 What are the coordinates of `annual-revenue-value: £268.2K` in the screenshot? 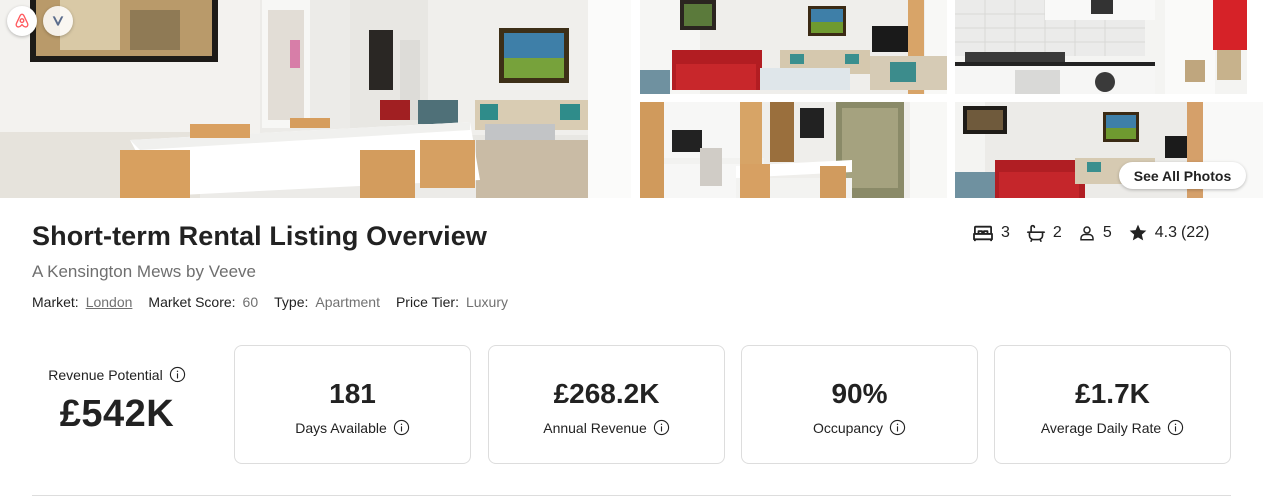 It's located at (606, 393).